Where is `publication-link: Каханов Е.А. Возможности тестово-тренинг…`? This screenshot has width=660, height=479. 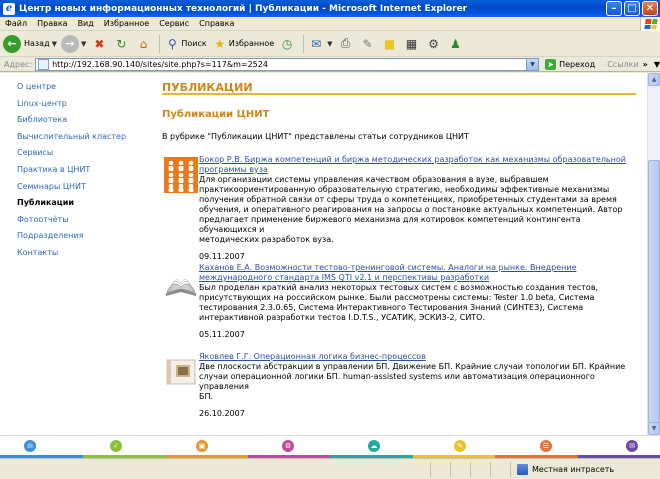 publication-link: Каханов Е.А. Возможности тестово-тренинг… is located at coordinates (417, 273).